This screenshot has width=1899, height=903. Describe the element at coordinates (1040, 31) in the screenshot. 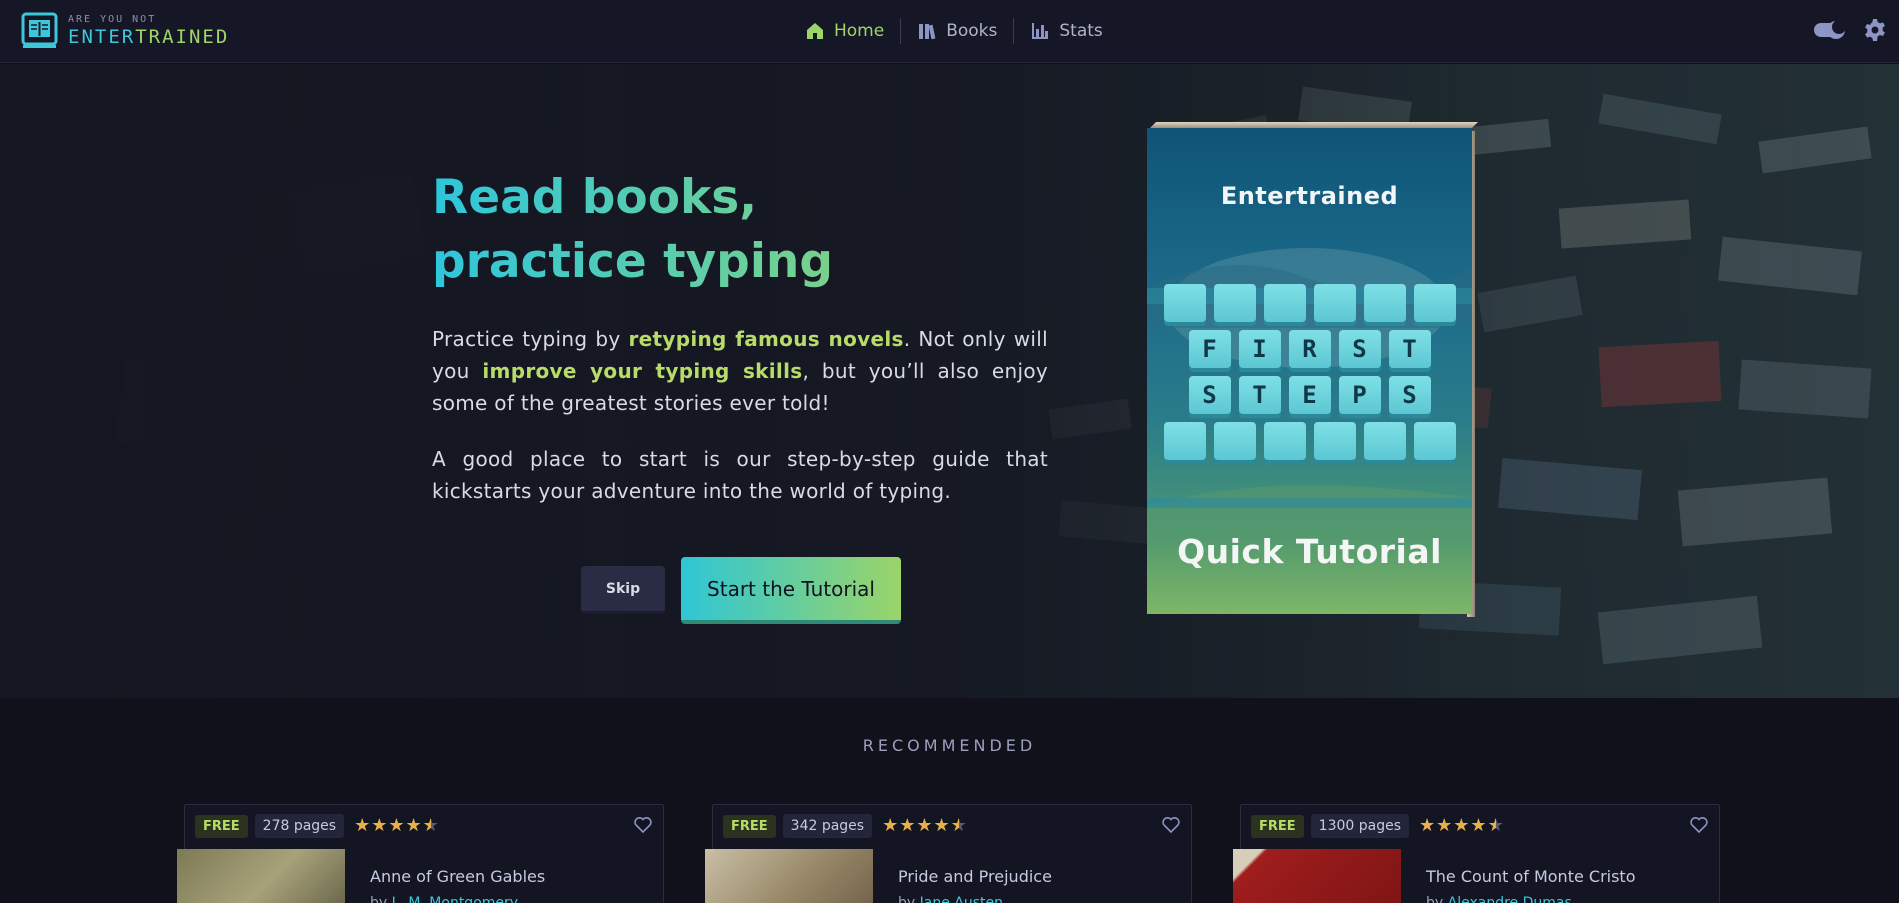

I see `stats-icon` at that location.